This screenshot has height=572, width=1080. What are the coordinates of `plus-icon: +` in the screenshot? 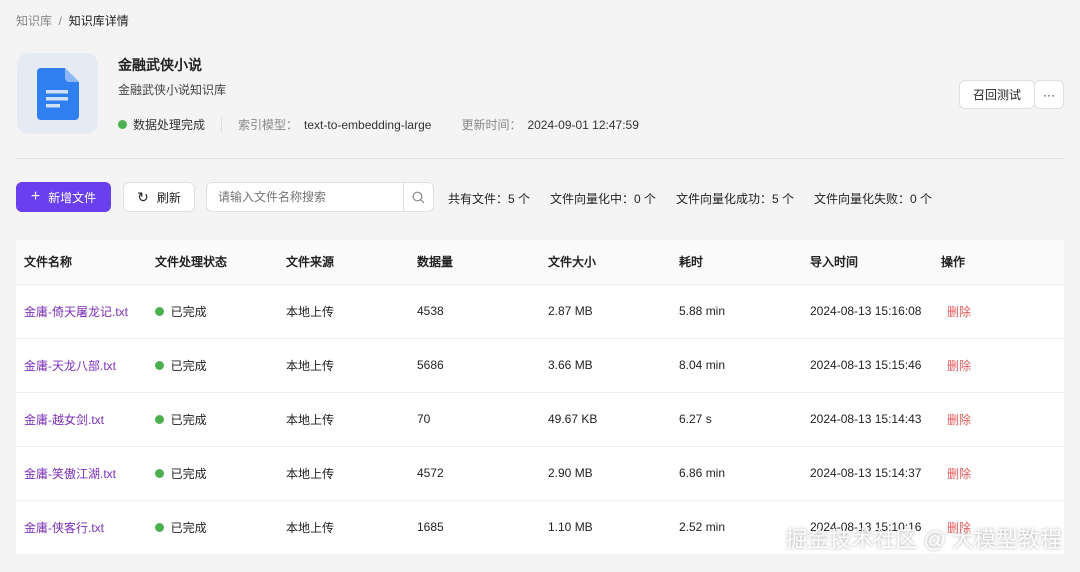 It's located at (35, 196).